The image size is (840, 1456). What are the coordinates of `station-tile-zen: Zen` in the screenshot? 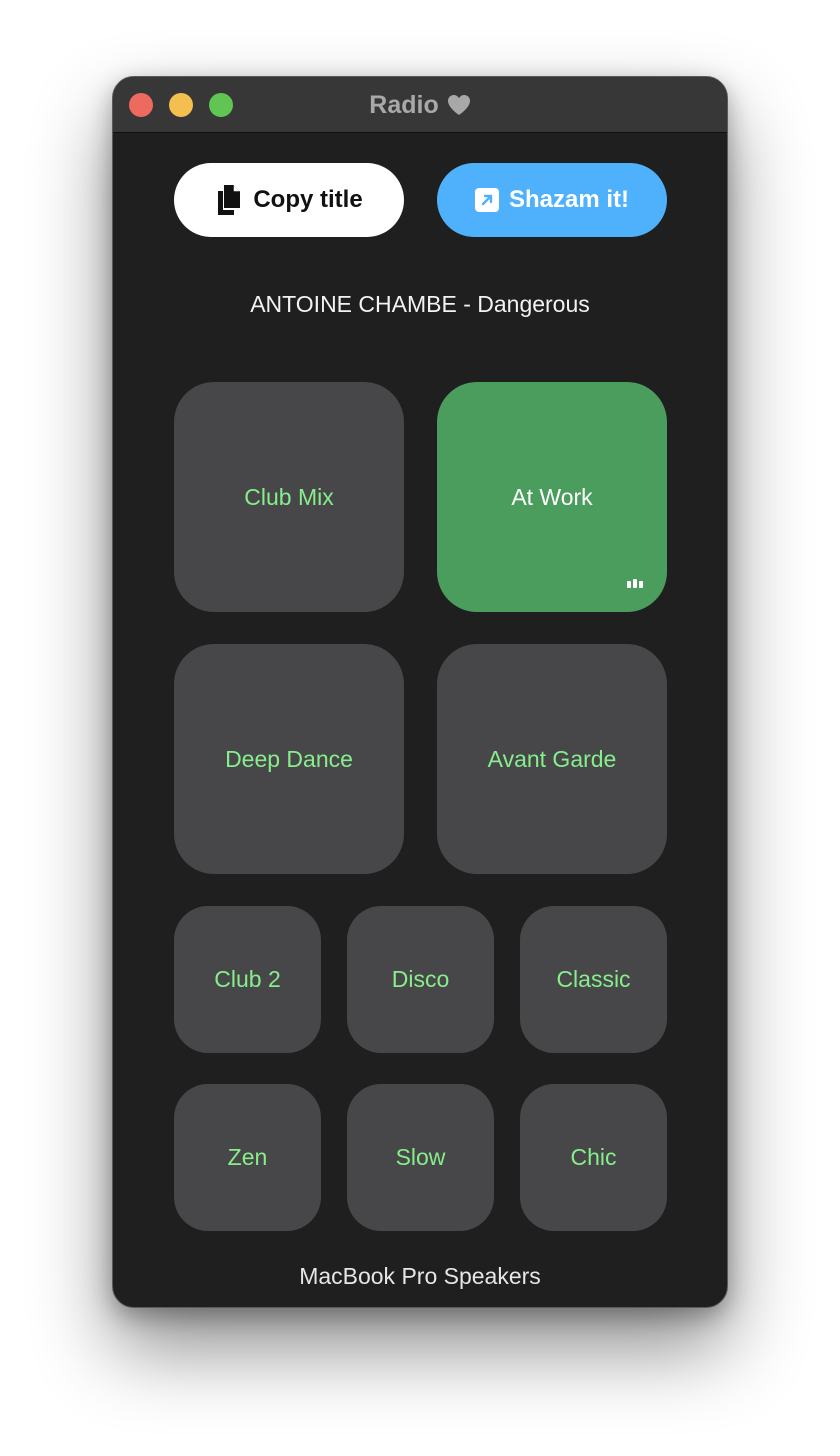 It's located at (247, 1157).